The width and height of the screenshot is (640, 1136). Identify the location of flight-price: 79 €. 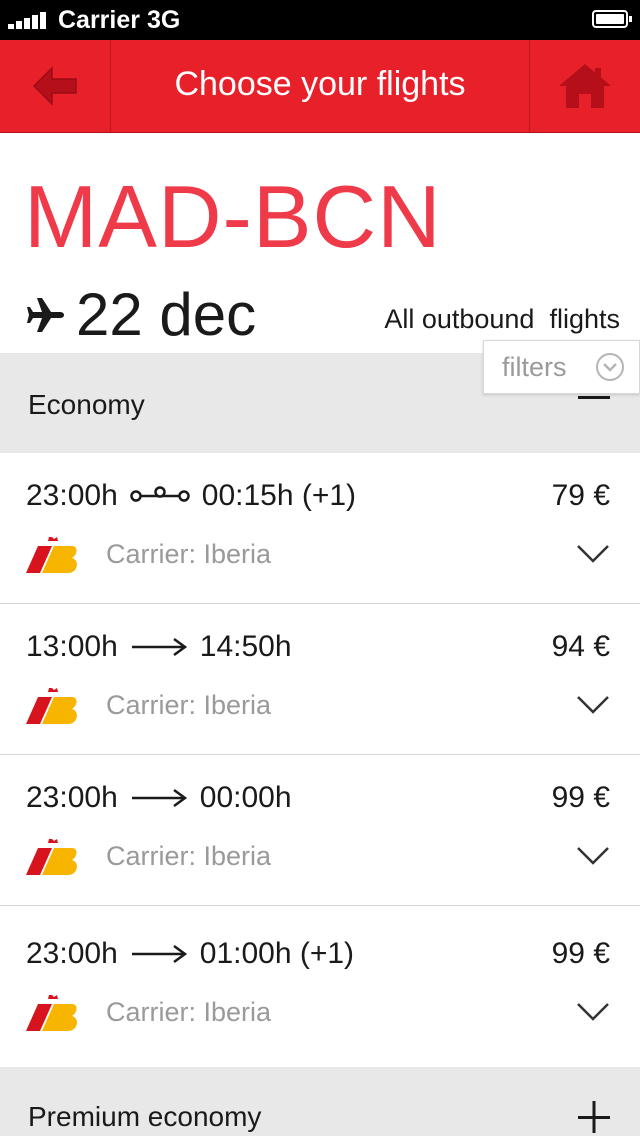
(580, 495).